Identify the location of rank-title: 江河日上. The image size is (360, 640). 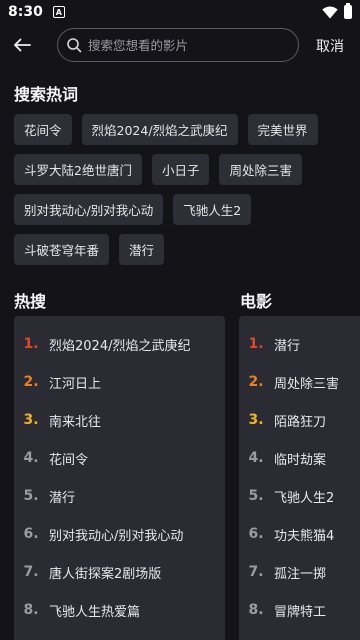
(75, 384).